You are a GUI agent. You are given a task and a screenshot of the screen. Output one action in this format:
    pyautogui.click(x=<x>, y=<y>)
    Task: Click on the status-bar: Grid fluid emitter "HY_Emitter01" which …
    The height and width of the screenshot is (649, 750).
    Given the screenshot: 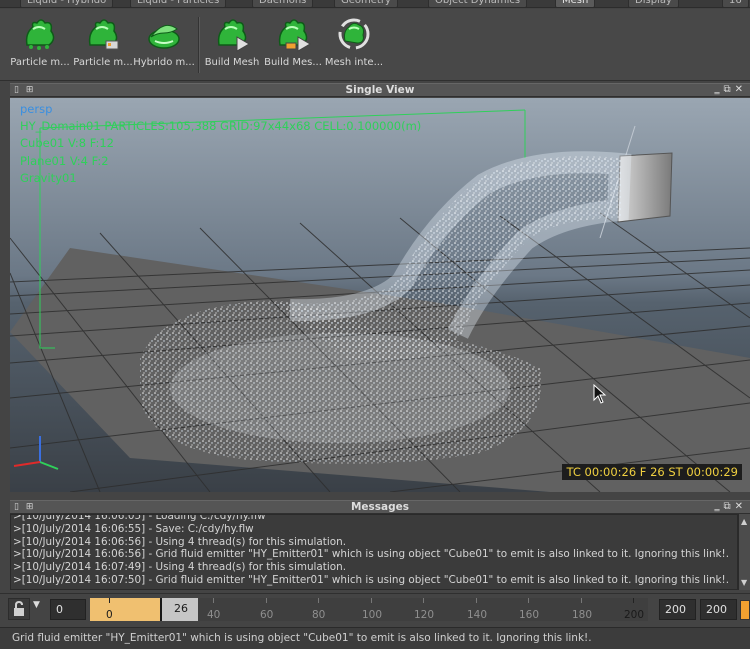 What is the action you would take?
    pyautogui.click(x=375, y=638)
    